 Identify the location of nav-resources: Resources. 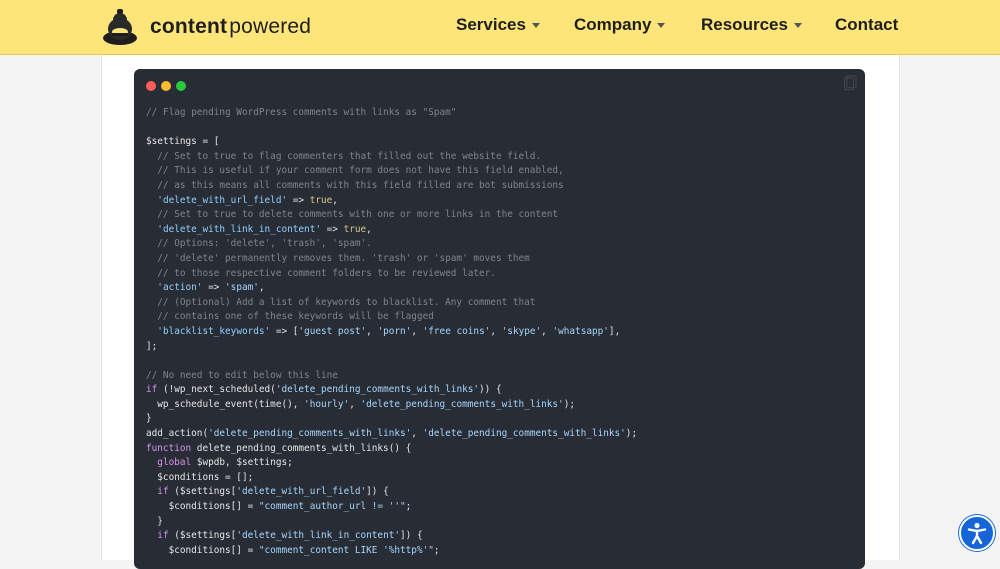
(751, 25).